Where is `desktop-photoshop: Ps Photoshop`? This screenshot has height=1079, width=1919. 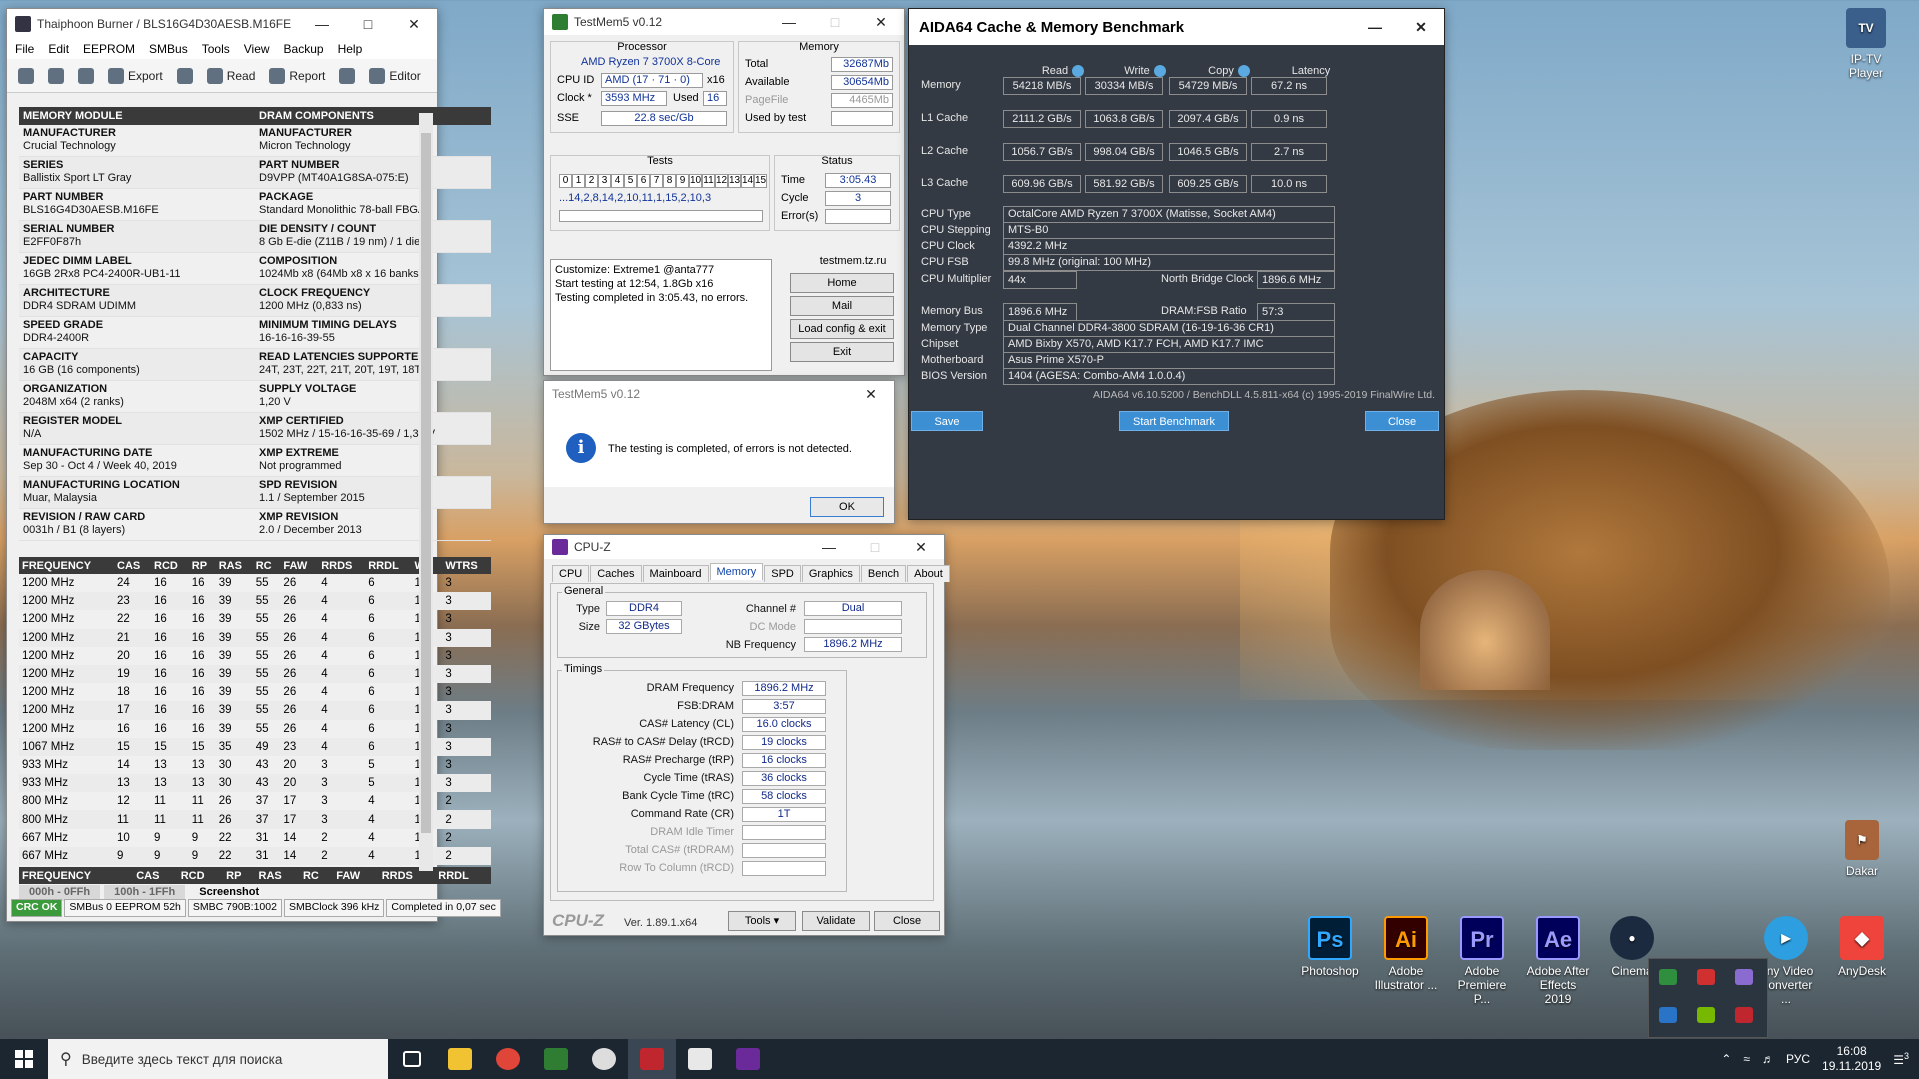
desktop-photoshop: Ps Photoshop is located at coordinates (1330, 947).